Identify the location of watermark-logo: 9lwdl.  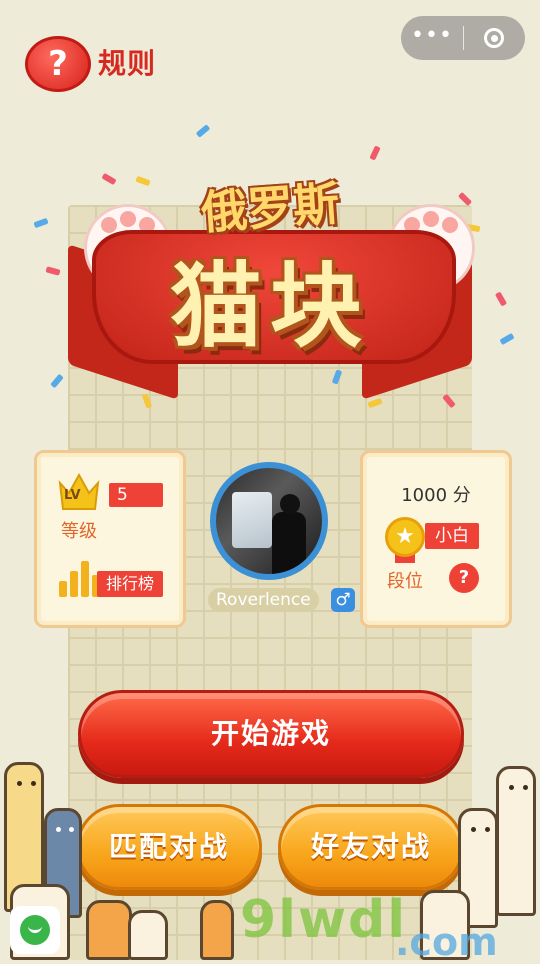
(324, 920).